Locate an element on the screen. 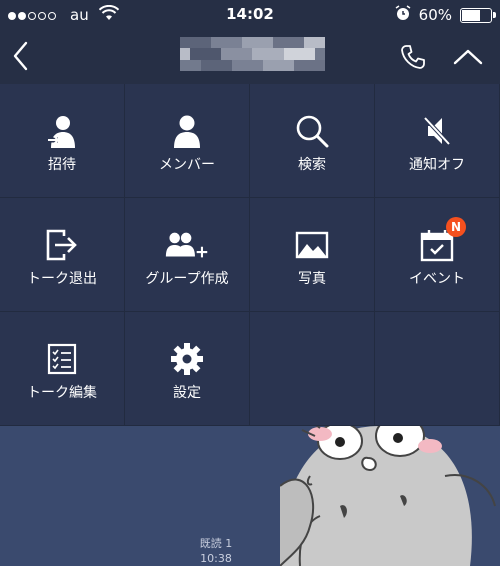  menu-item-photos: 写真 is located at coordinates (312, 255).